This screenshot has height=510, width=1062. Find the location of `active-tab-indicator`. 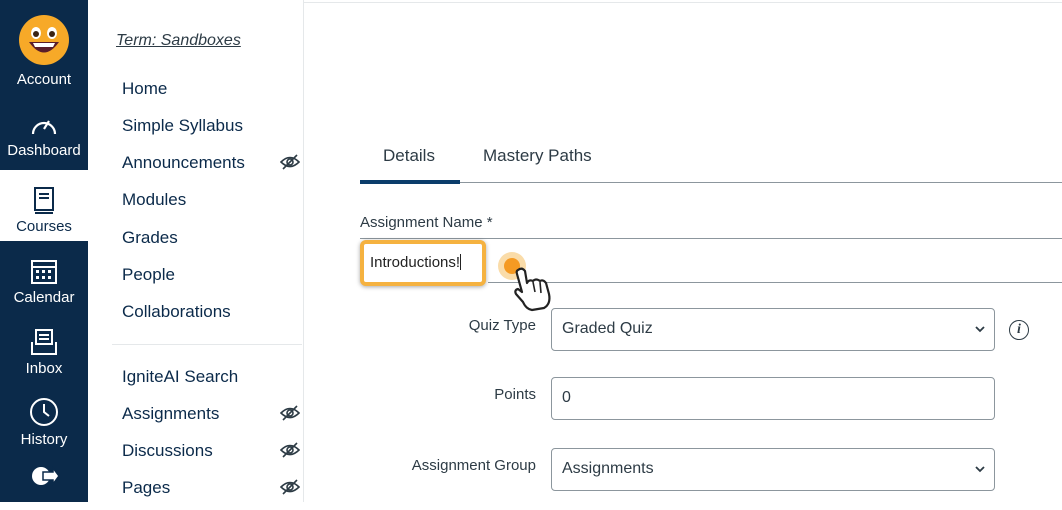

active-tab-indicator is located at coordinates (410, 182).